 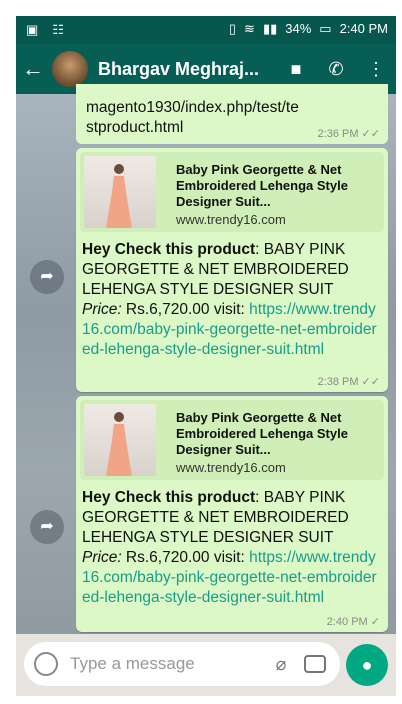 I want to click on message-input-container: Type a message ⌀, so click(x=182, y=664).